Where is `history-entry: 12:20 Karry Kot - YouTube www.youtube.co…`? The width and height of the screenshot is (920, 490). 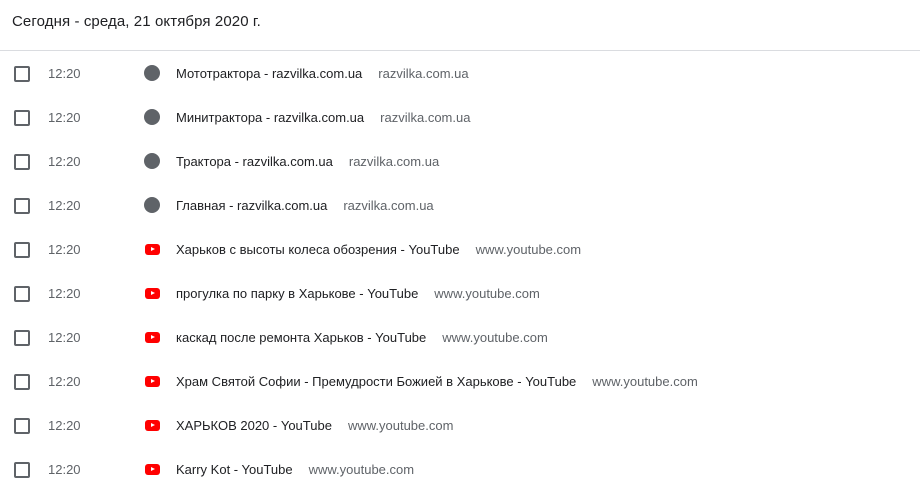
history-entry: 12:20 Karry Kot - YouTube www.youtube.co… is located at coordinates (460, 468).